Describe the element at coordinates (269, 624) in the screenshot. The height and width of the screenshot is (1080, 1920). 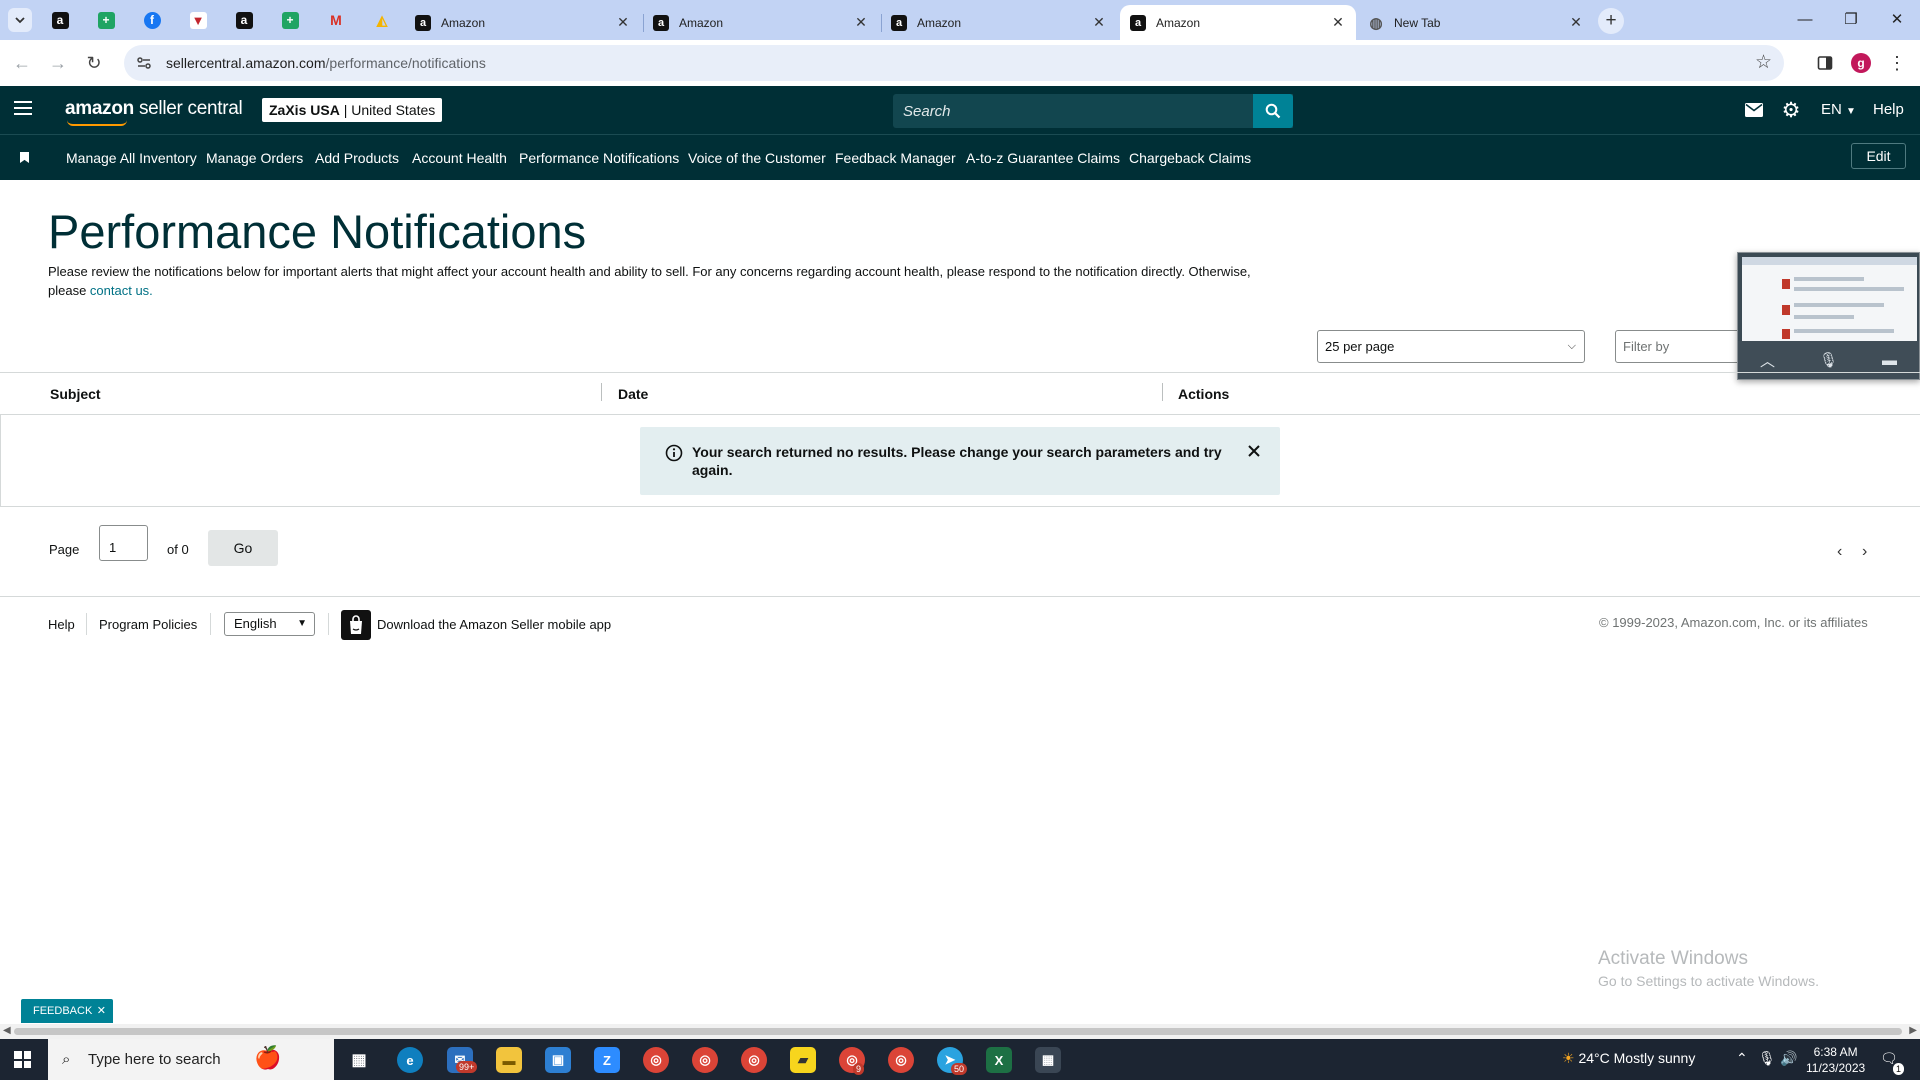
I see `footer-language-select: English ▼` at that location.